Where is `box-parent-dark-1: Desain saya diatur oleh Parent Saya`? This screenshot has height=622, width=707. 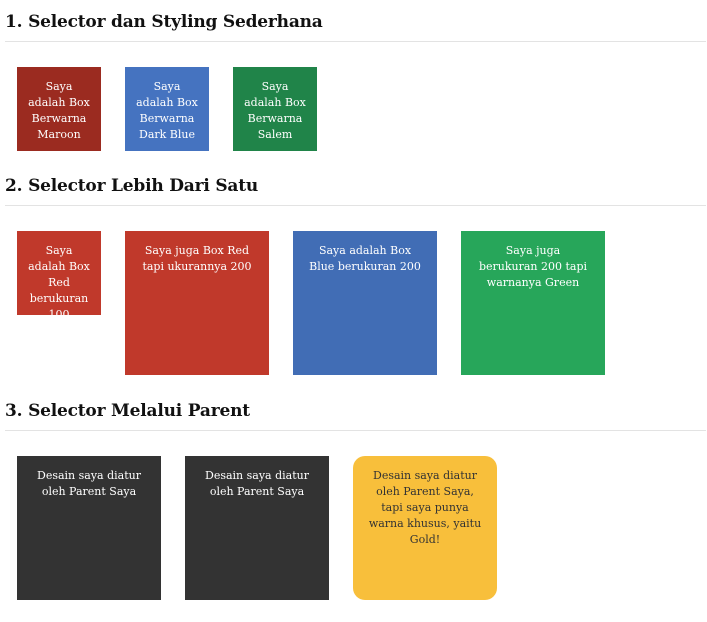 box-parent-dark-1: Desain saya diatur oleh Parent Saya is located at coordinates (89, 528).